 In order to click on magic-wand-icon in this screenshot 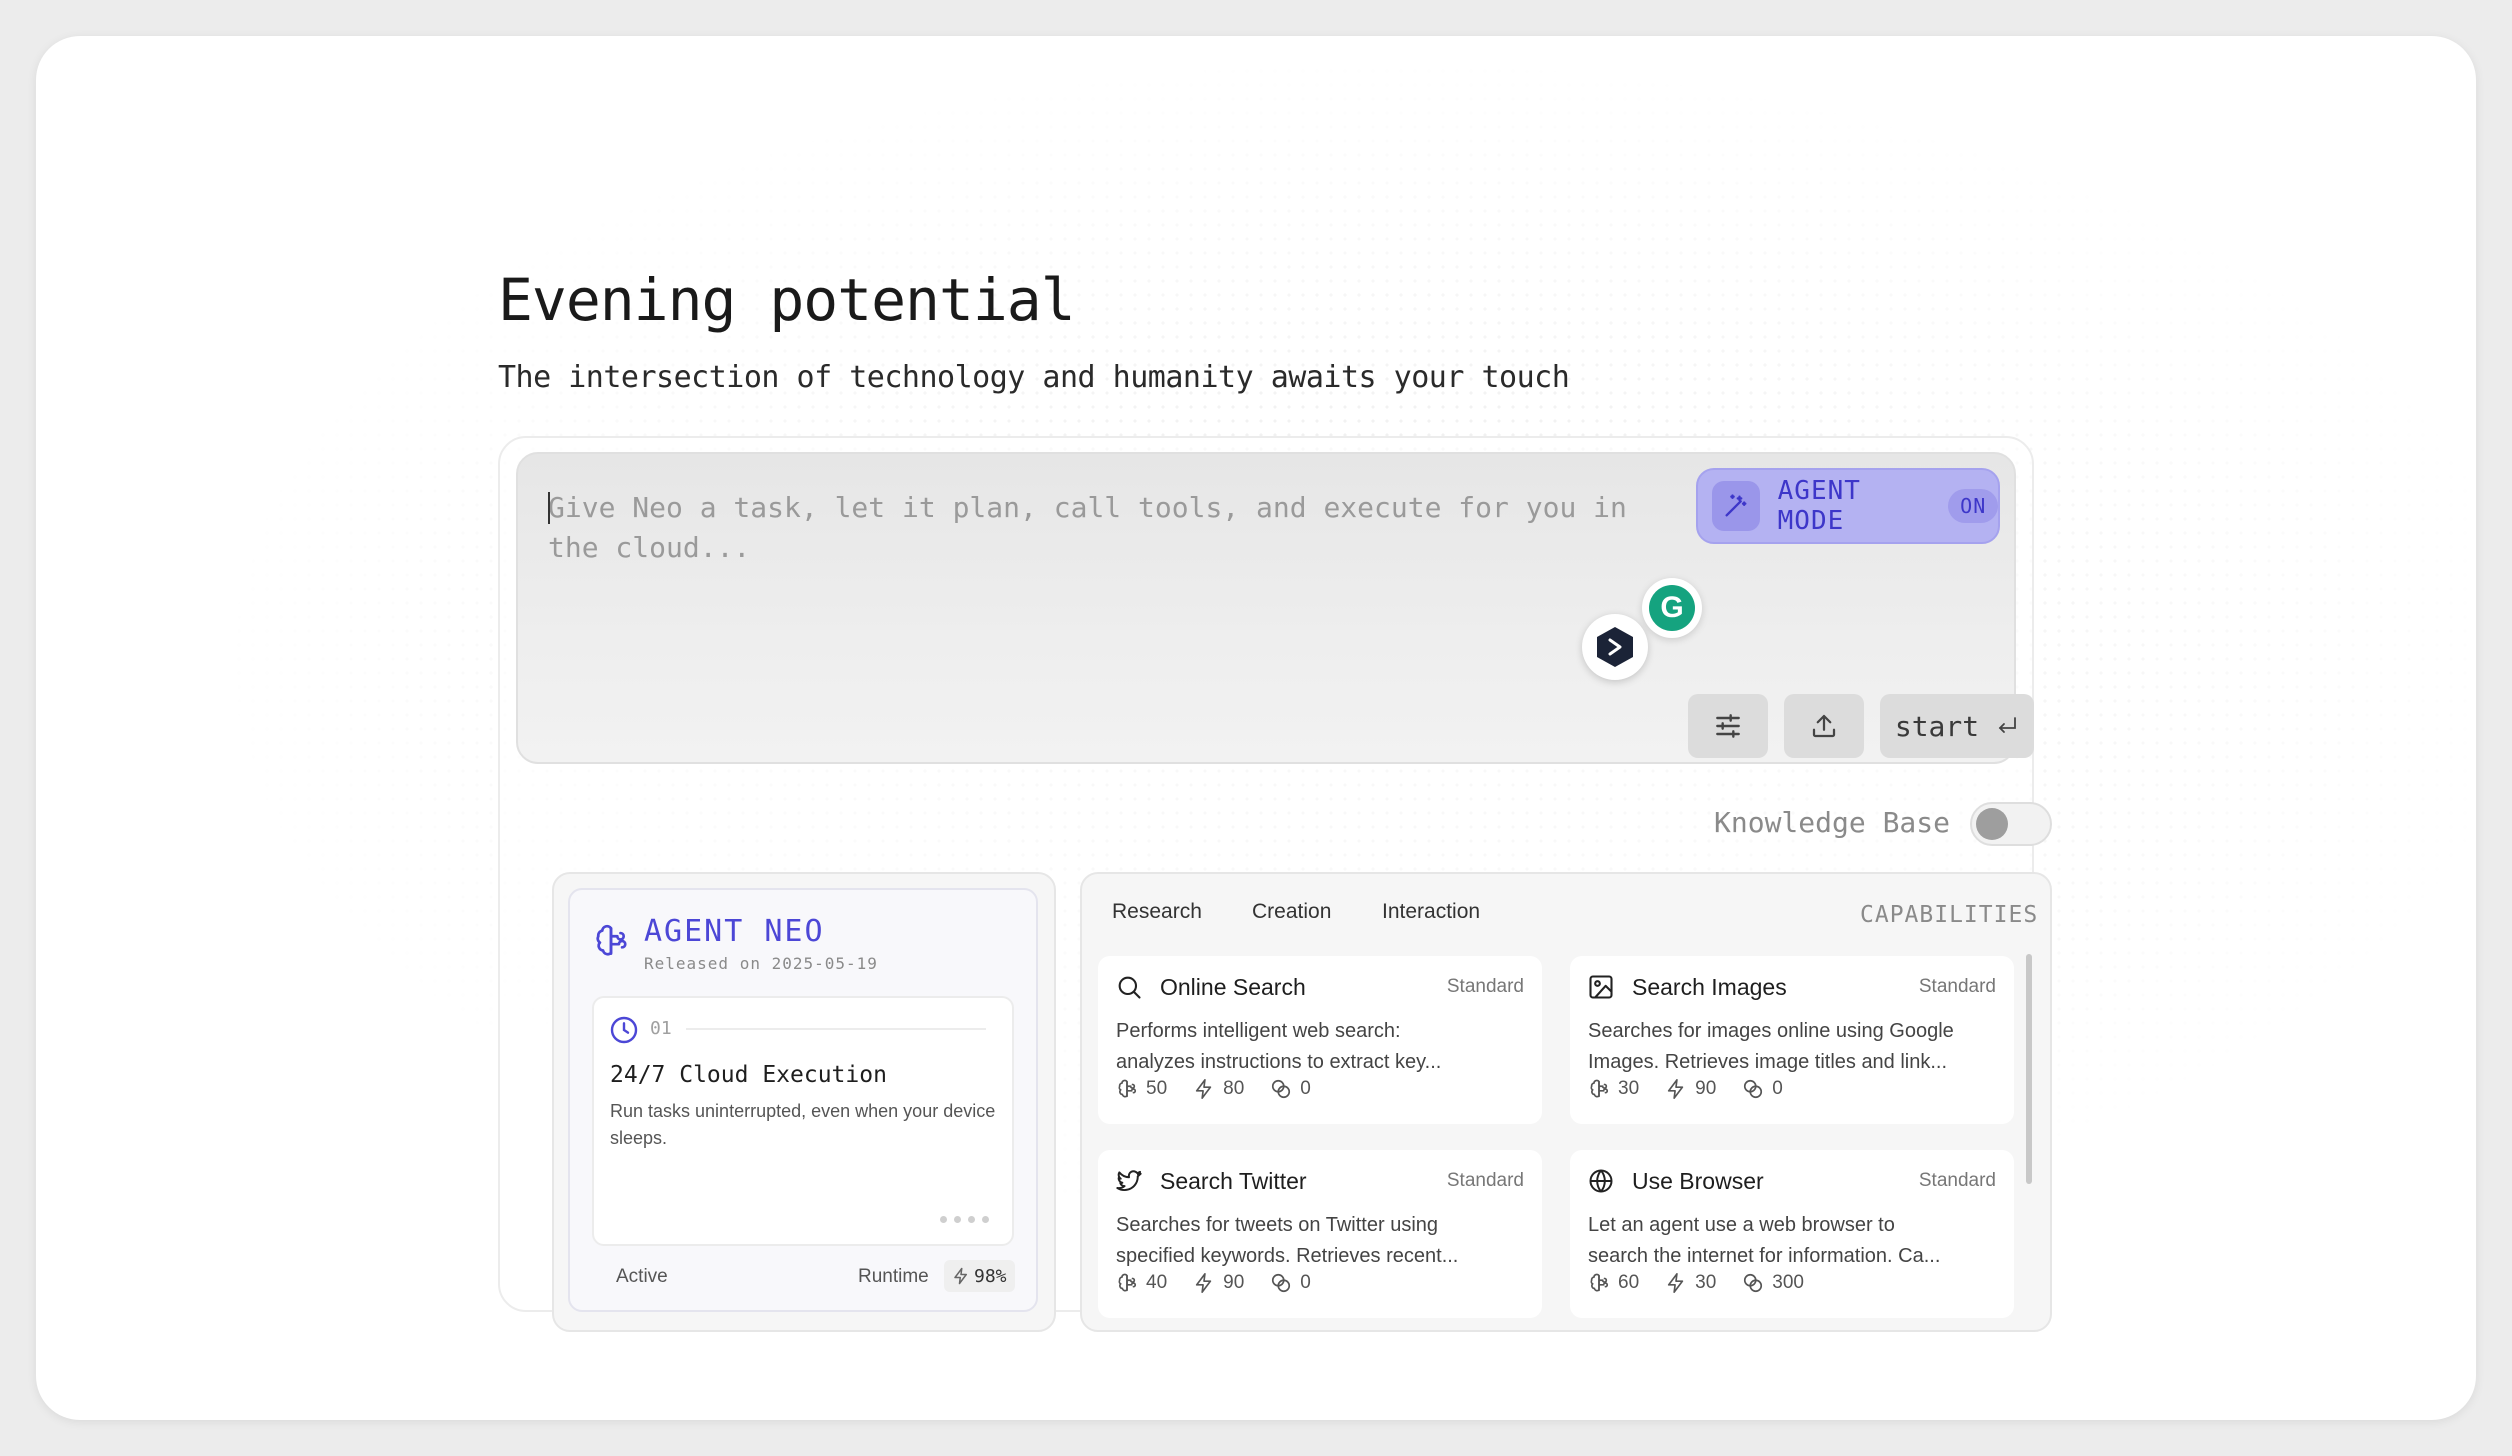, I will do `click(1736, 506)`.